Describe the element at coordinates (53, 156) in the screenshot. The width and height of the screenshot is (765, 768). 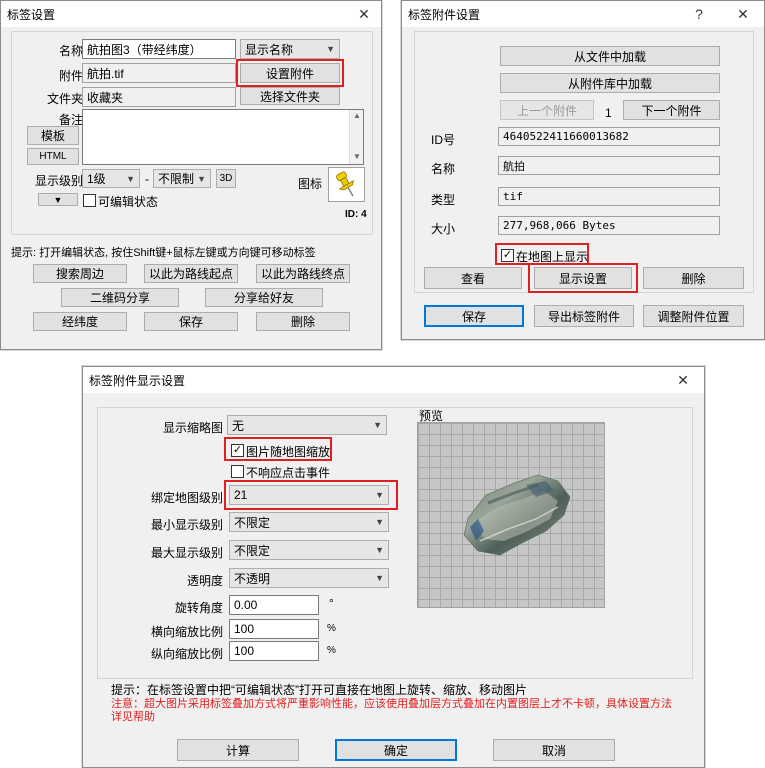
I see `html-button: HTML` at that location.